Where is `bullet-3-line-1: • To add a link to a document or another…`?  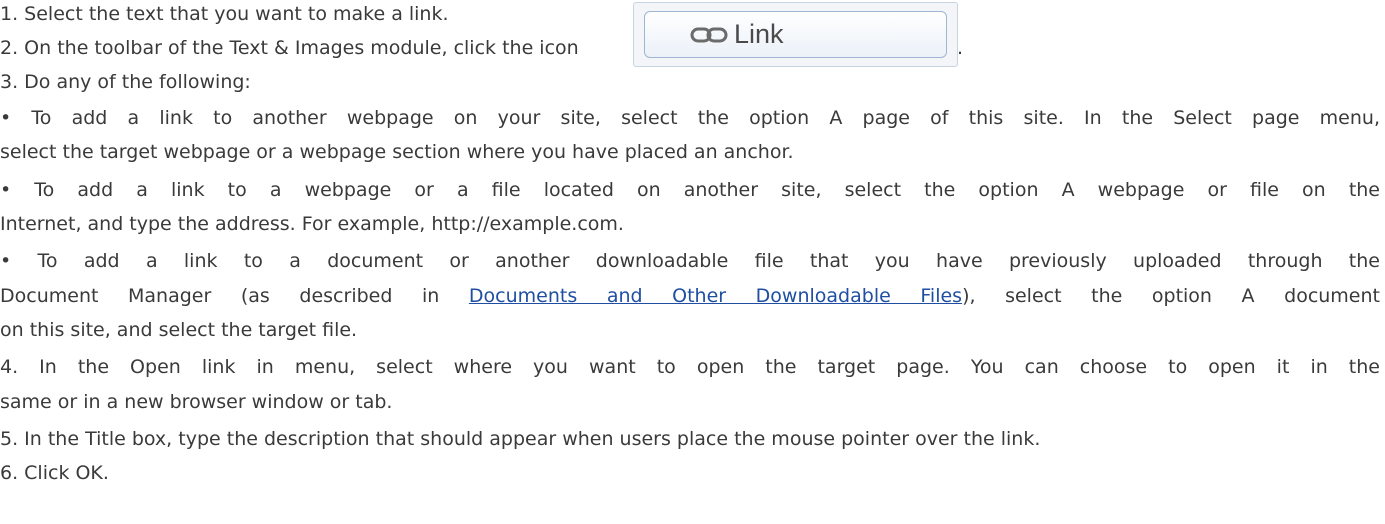 bullet-3-line-1: • To add a link to a document or another… is located at coordinates (690, 261).